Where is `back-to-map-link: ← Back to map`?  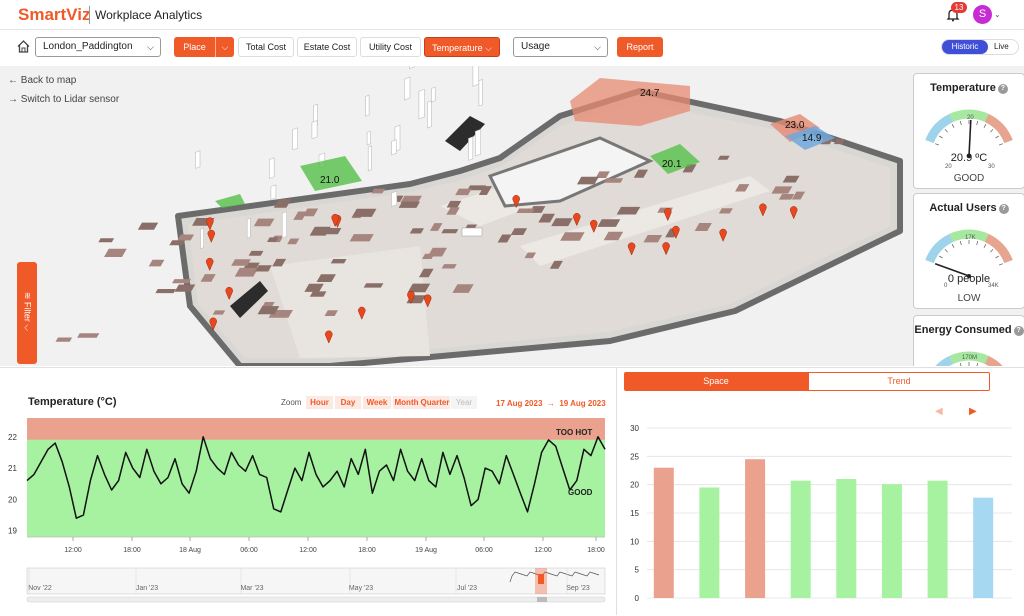 back-to-map-link: ← Back to map is located at coordinates (42, 80).